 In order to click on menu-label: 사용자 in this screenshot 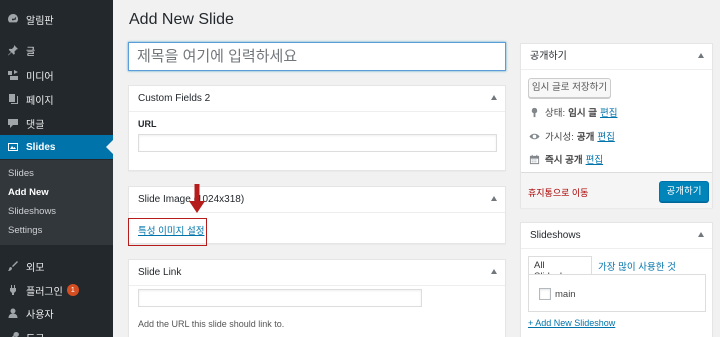, I will do `click(40, 315)`.